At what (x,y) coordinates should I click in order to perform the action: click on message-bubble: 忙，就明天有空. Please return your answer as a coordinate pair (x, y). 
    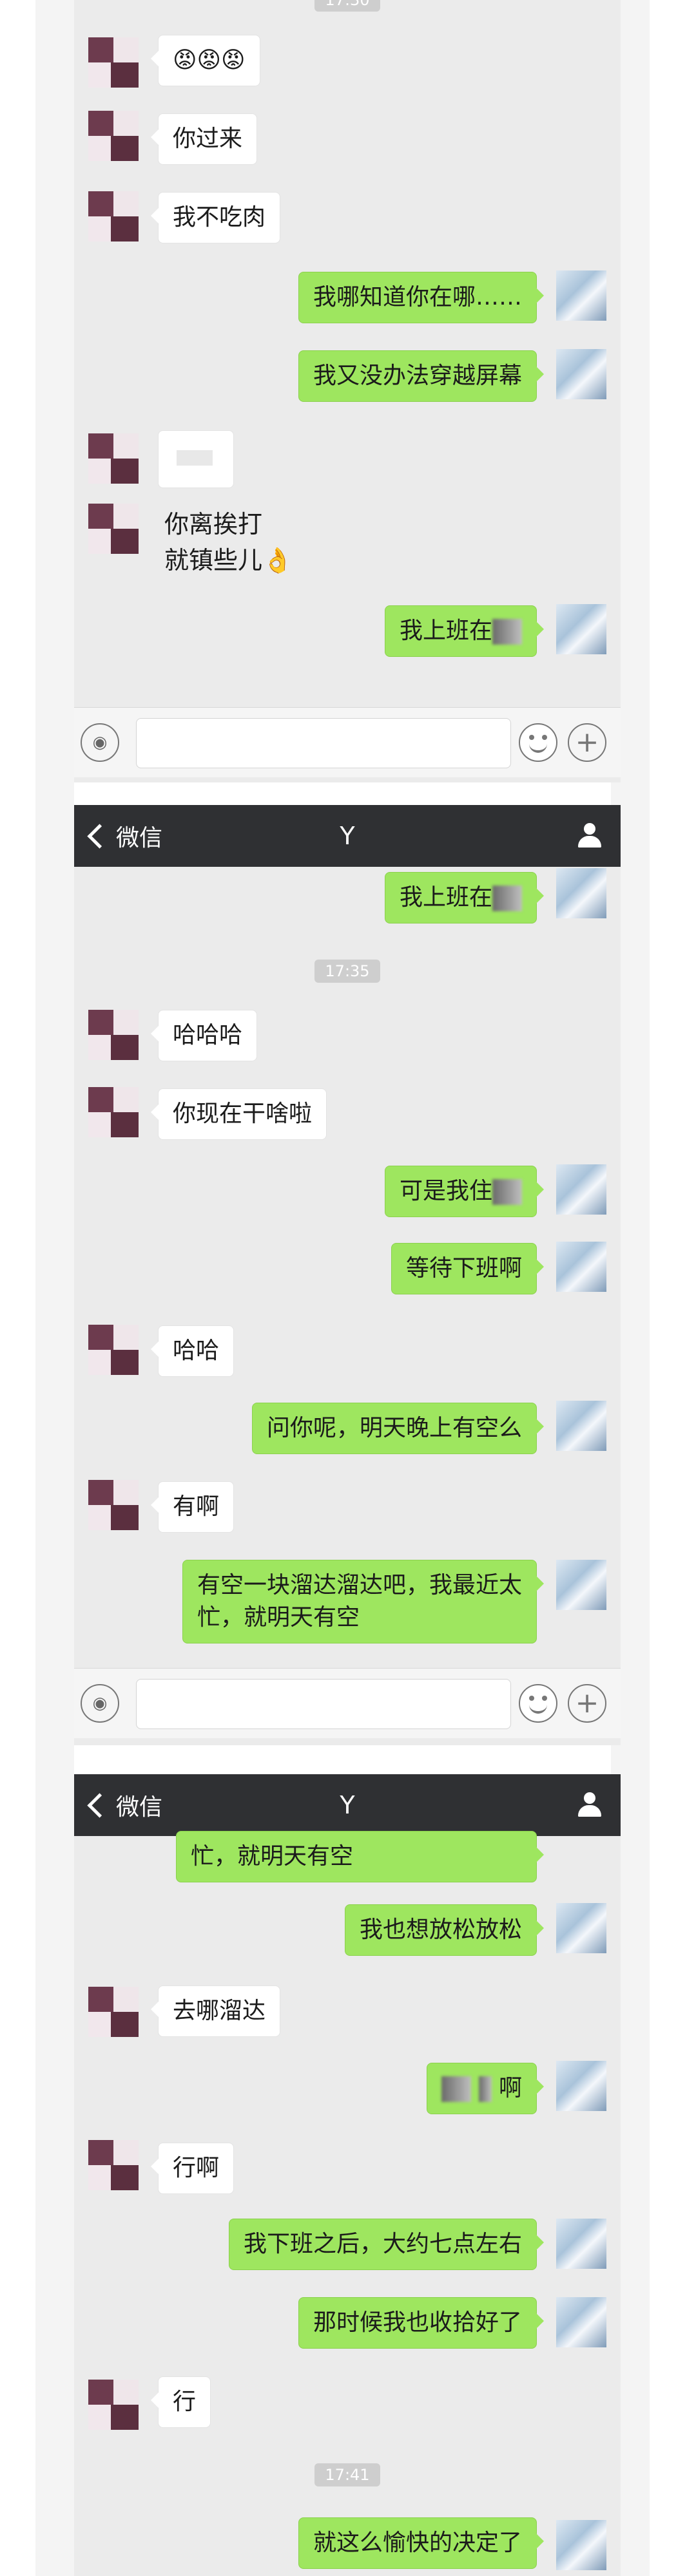
    Looking at the image, I should click on (360, 1857).